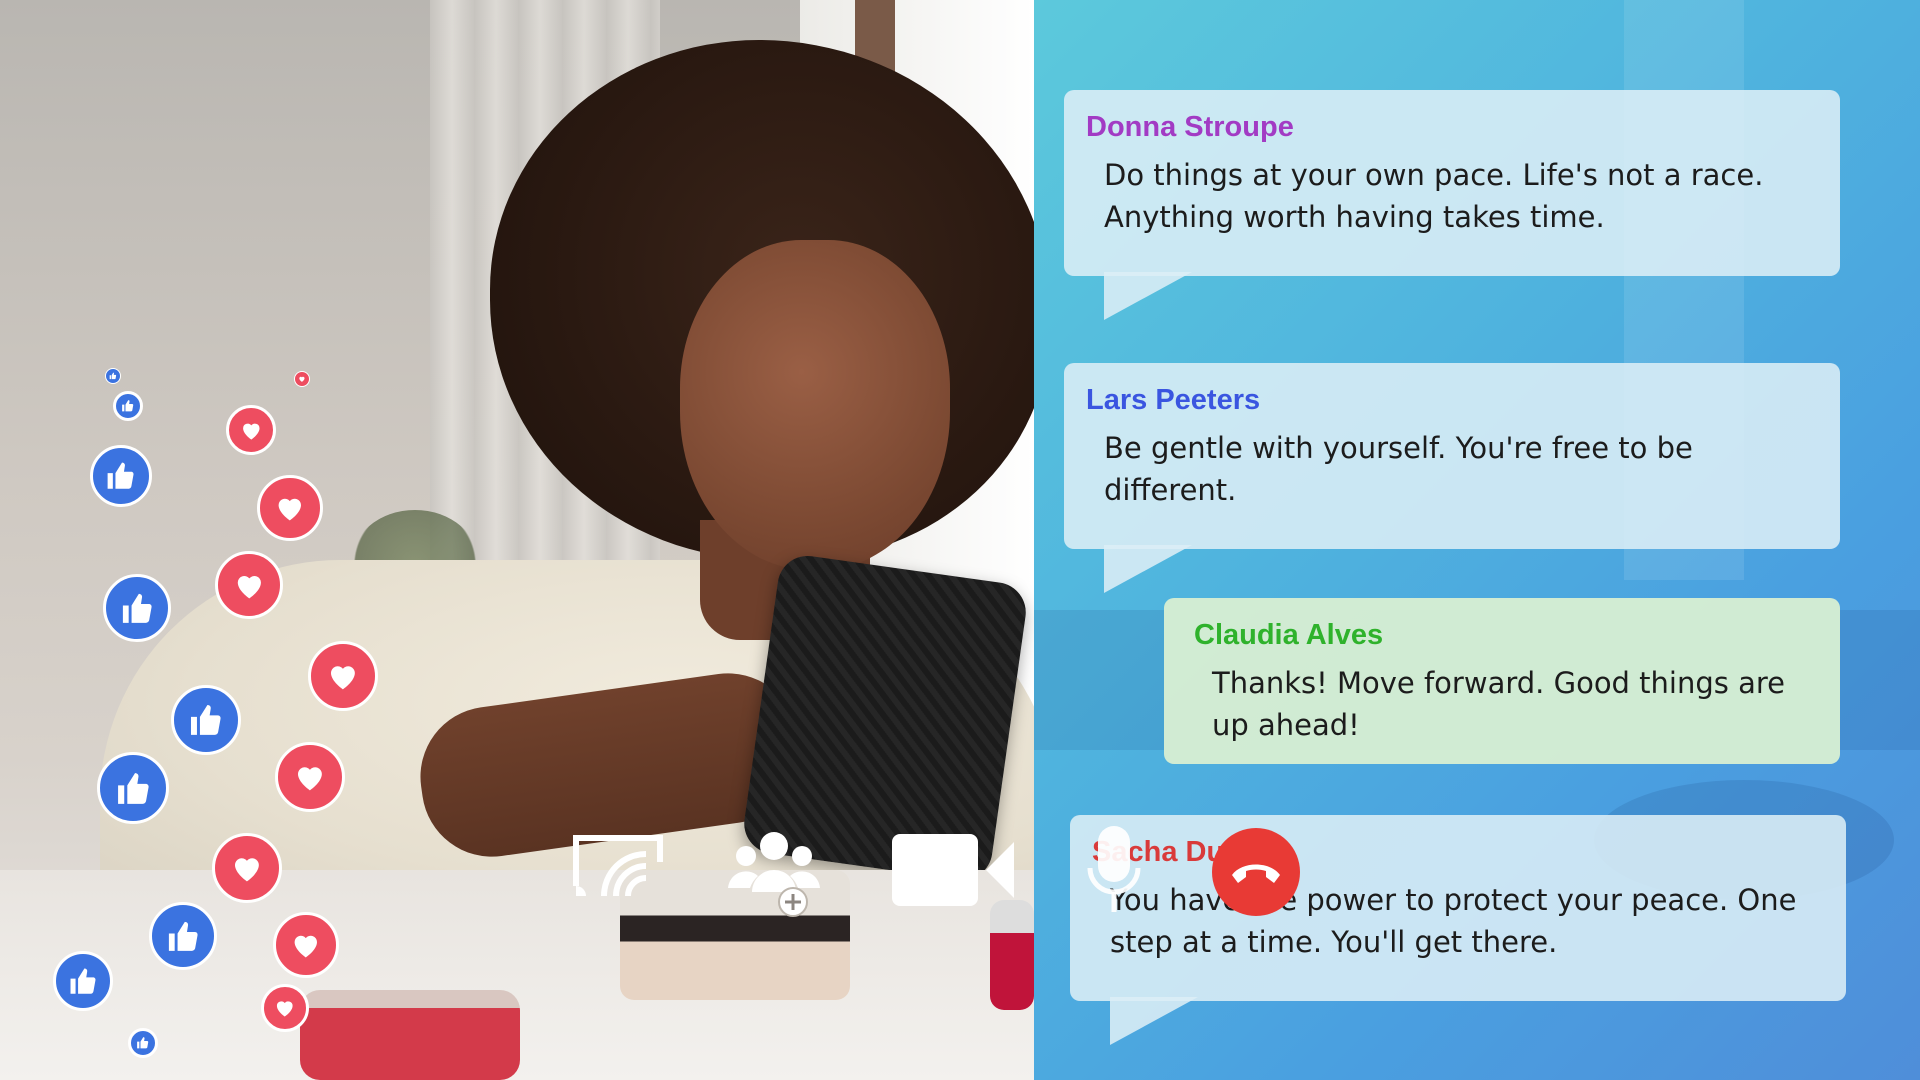 The image size is (1920, 1080). I want to click on video-toggle-button, so click(953, 870).